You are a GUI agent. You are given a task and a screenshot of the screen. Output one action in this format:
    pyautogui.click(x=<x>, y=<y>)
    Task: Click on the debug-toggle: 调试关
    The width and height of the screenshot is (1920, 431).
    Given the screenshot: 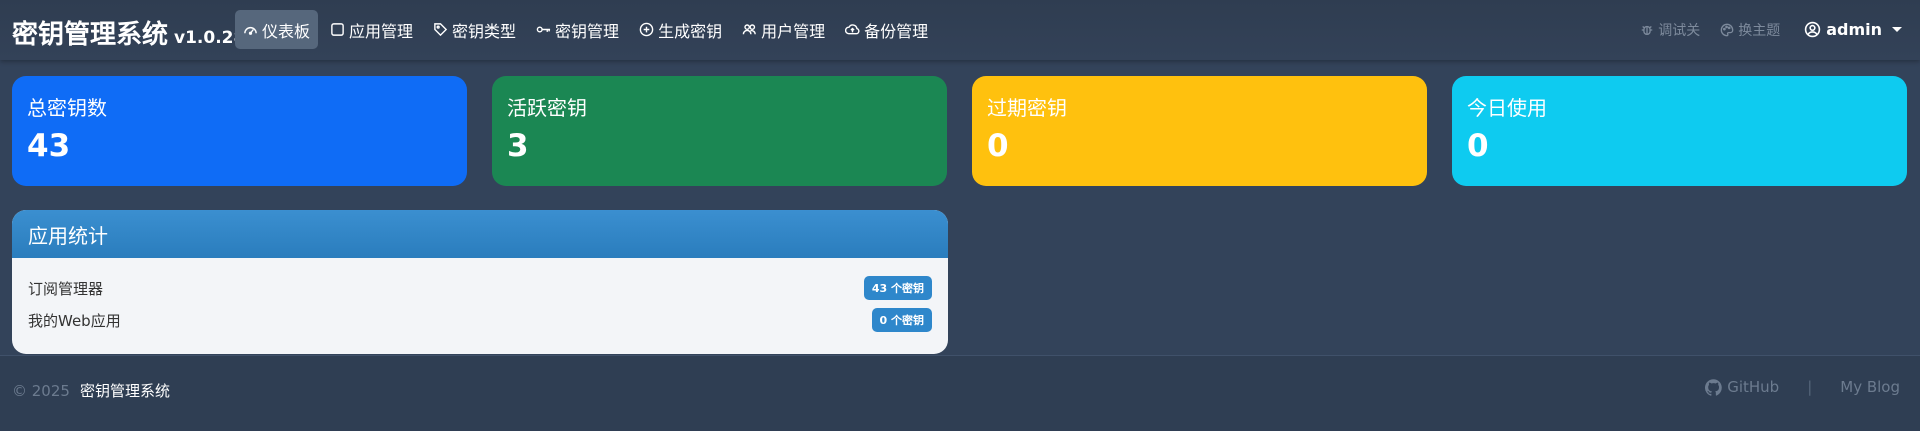 What is the action you would take?
    pyautogui.click(x=1670, y=29)
    